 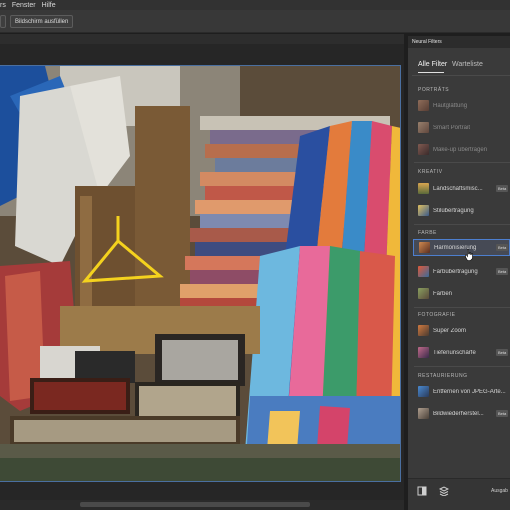 What do you see at coordinates (423, 413) in the screenshot?
I see `photo-restoration-thumbnail` at bounding box center [423, 413].